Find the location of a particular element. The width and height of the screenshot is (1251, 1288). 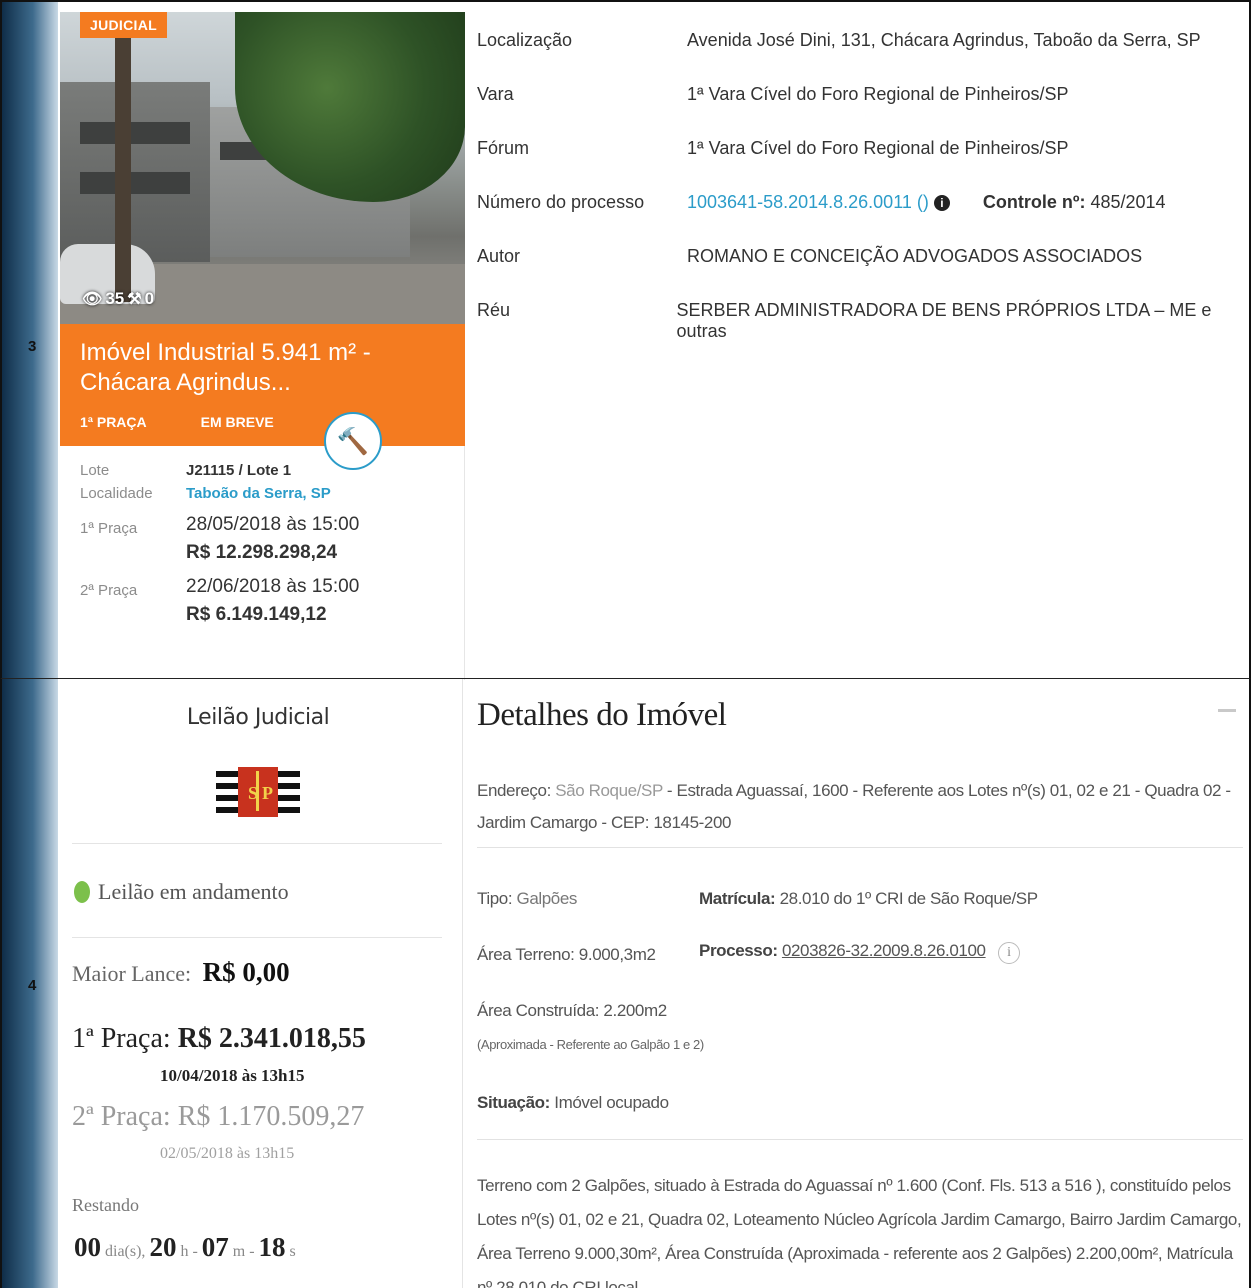

detail-label: Autor is located at coordinates (499, 256).